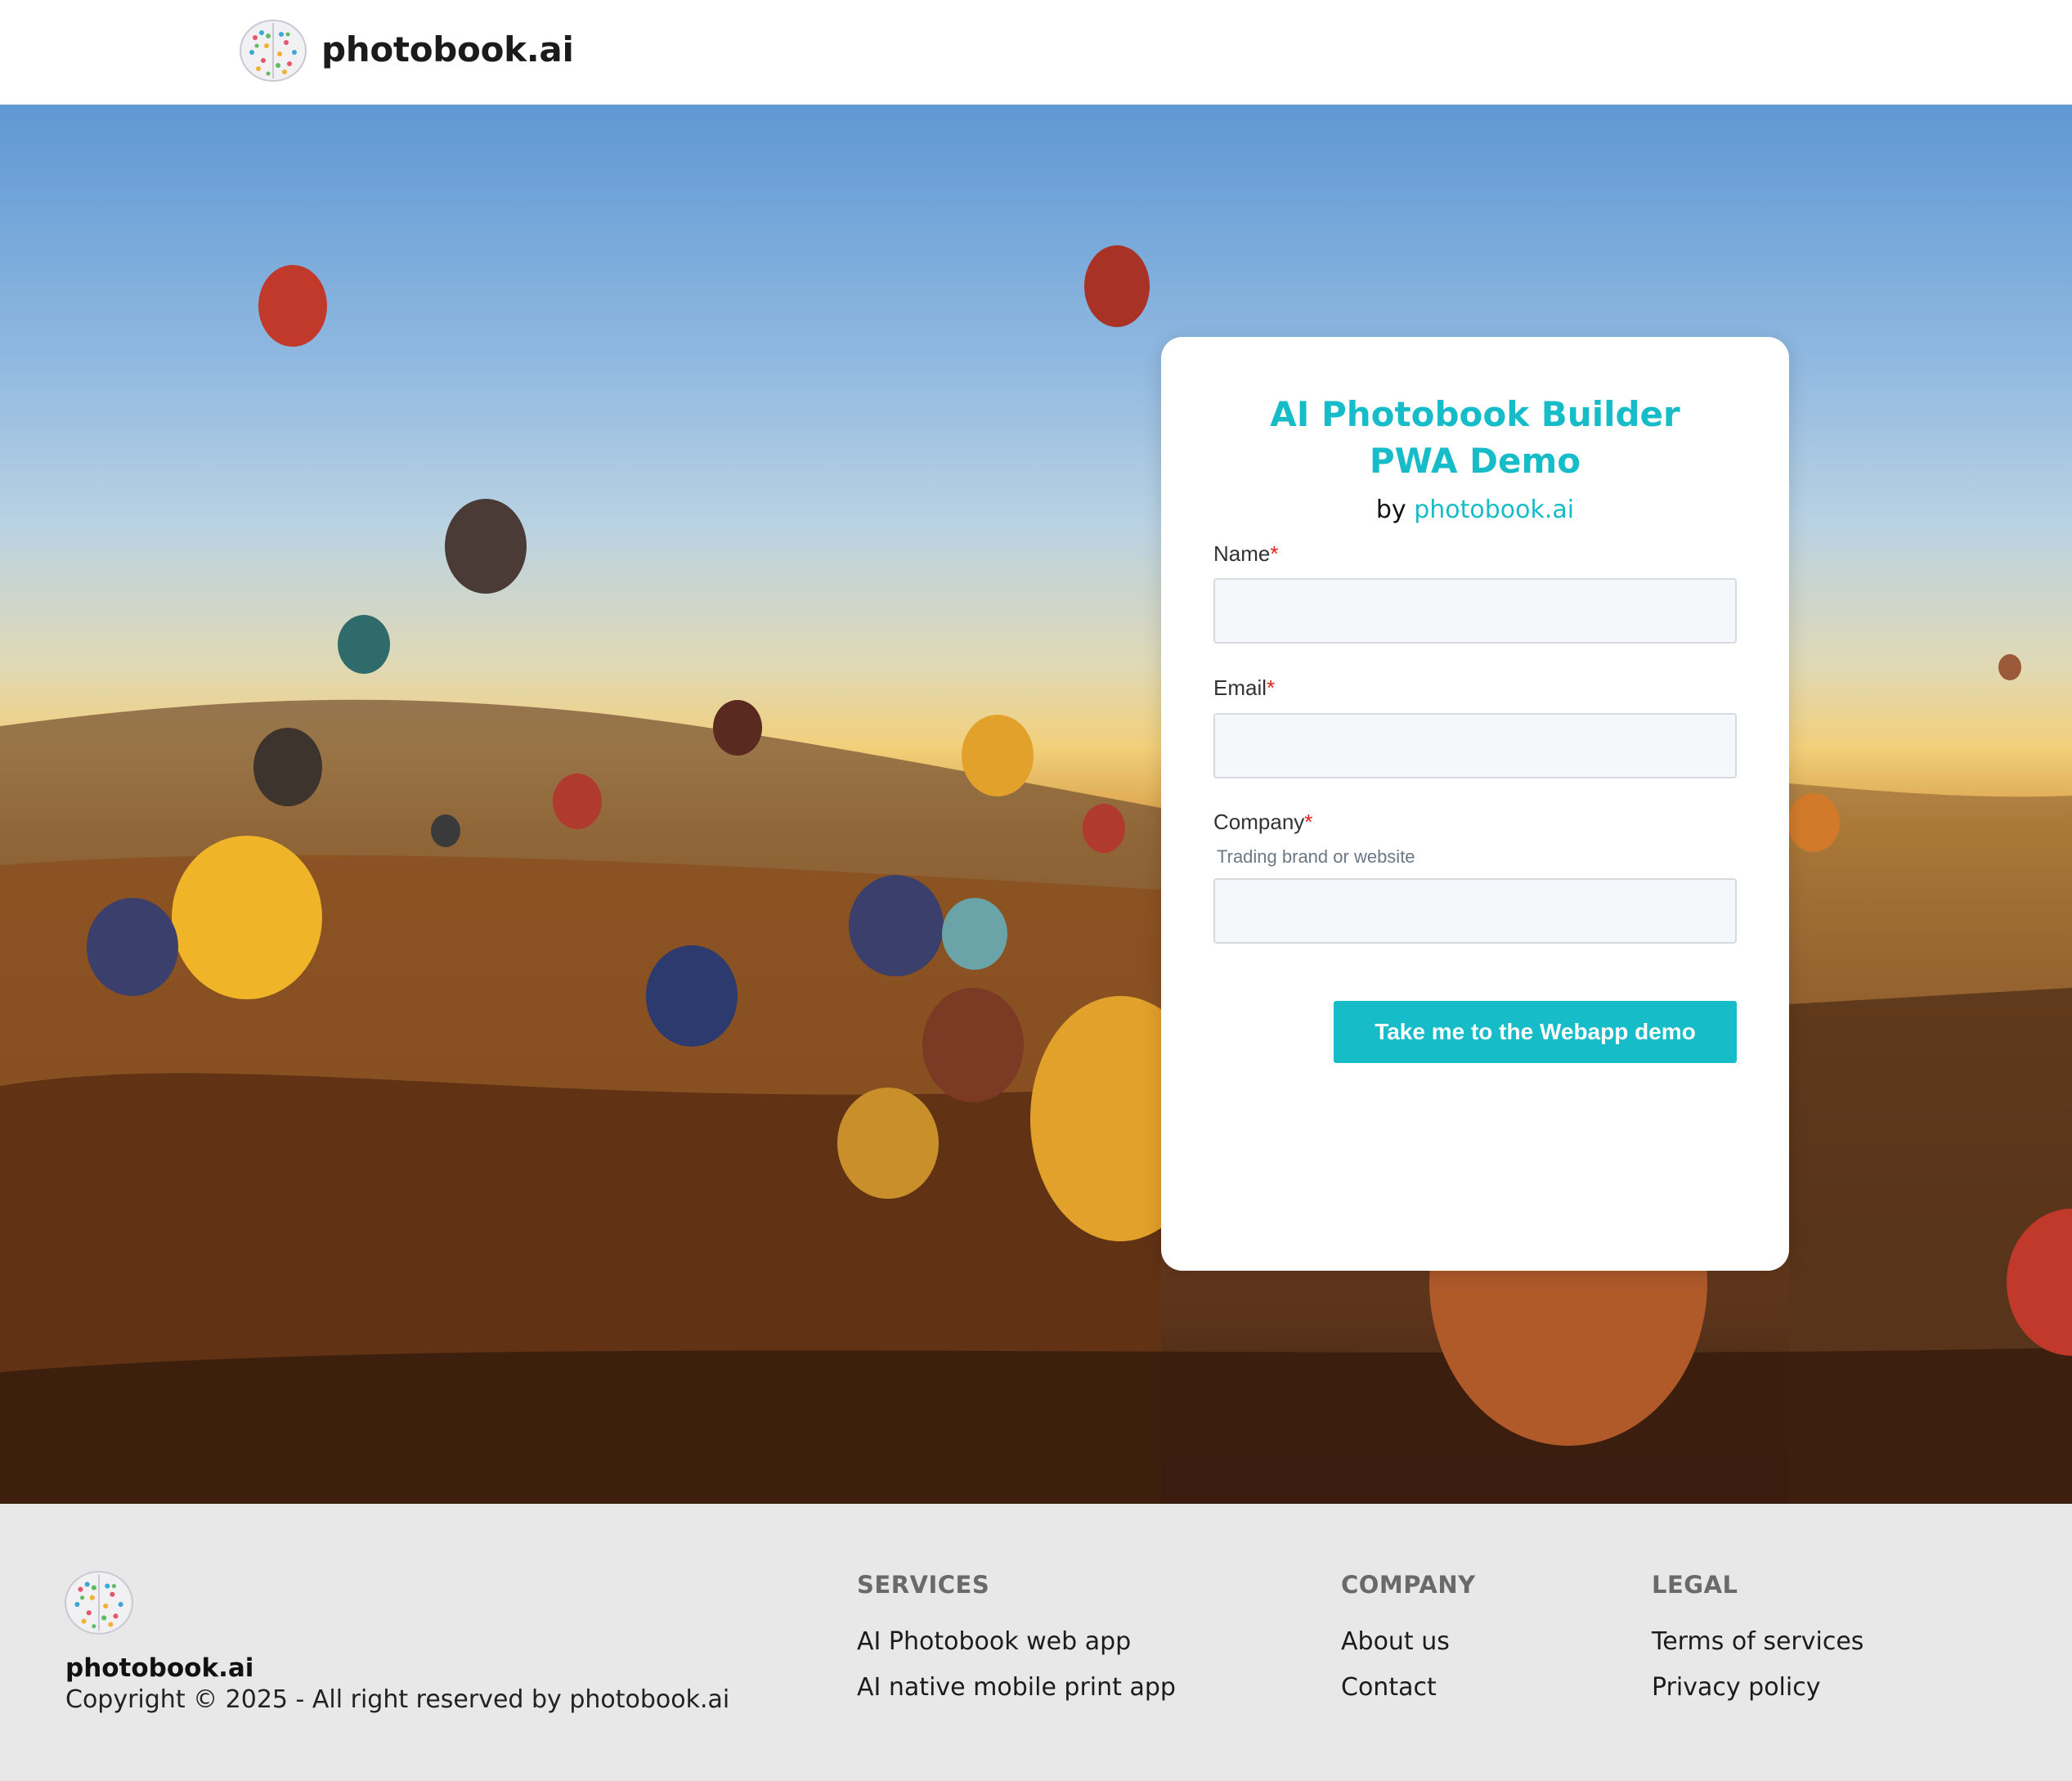 The width and height of the screenshot is (2072, 1781). What do you see at coordinates (994, 1642) in the screenshot?
I see `footer-link-photobook-web-app: AI Photobook web app` at bounding box center [994, 1642].